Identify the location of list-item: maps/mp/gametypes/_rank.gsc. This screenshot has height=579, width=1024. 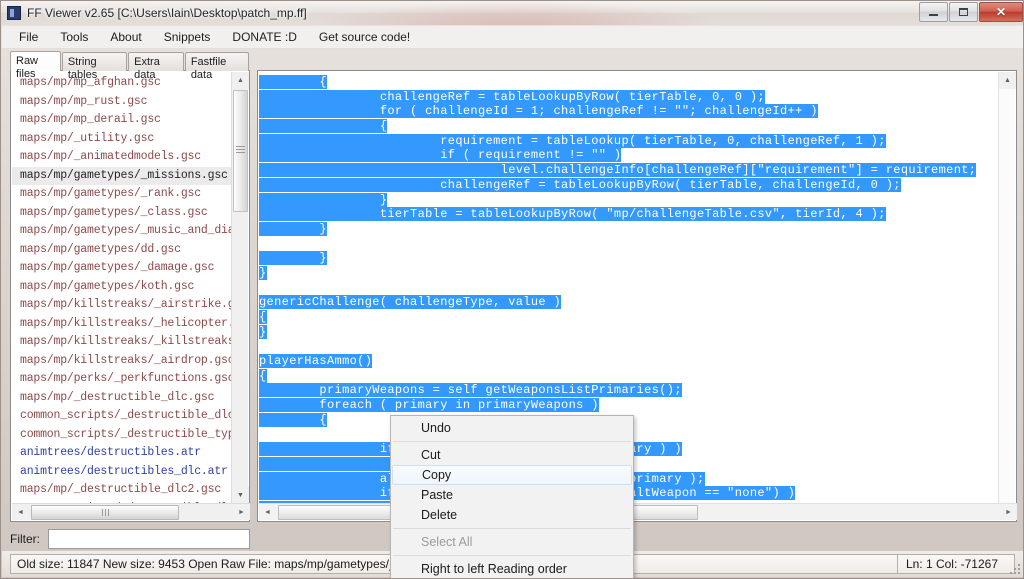
(122, 194).